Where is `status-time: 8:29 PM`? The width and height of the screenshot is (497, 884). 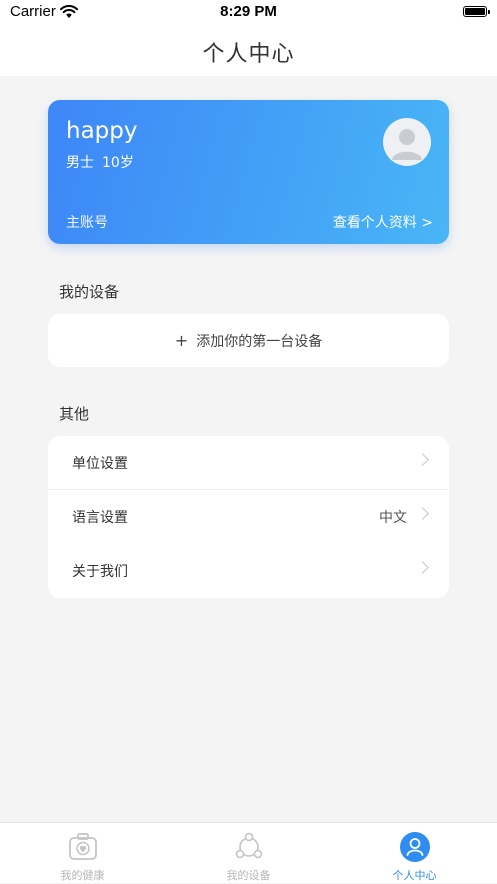 status-time: 8:29 PM is located at coordinates (248, 11).